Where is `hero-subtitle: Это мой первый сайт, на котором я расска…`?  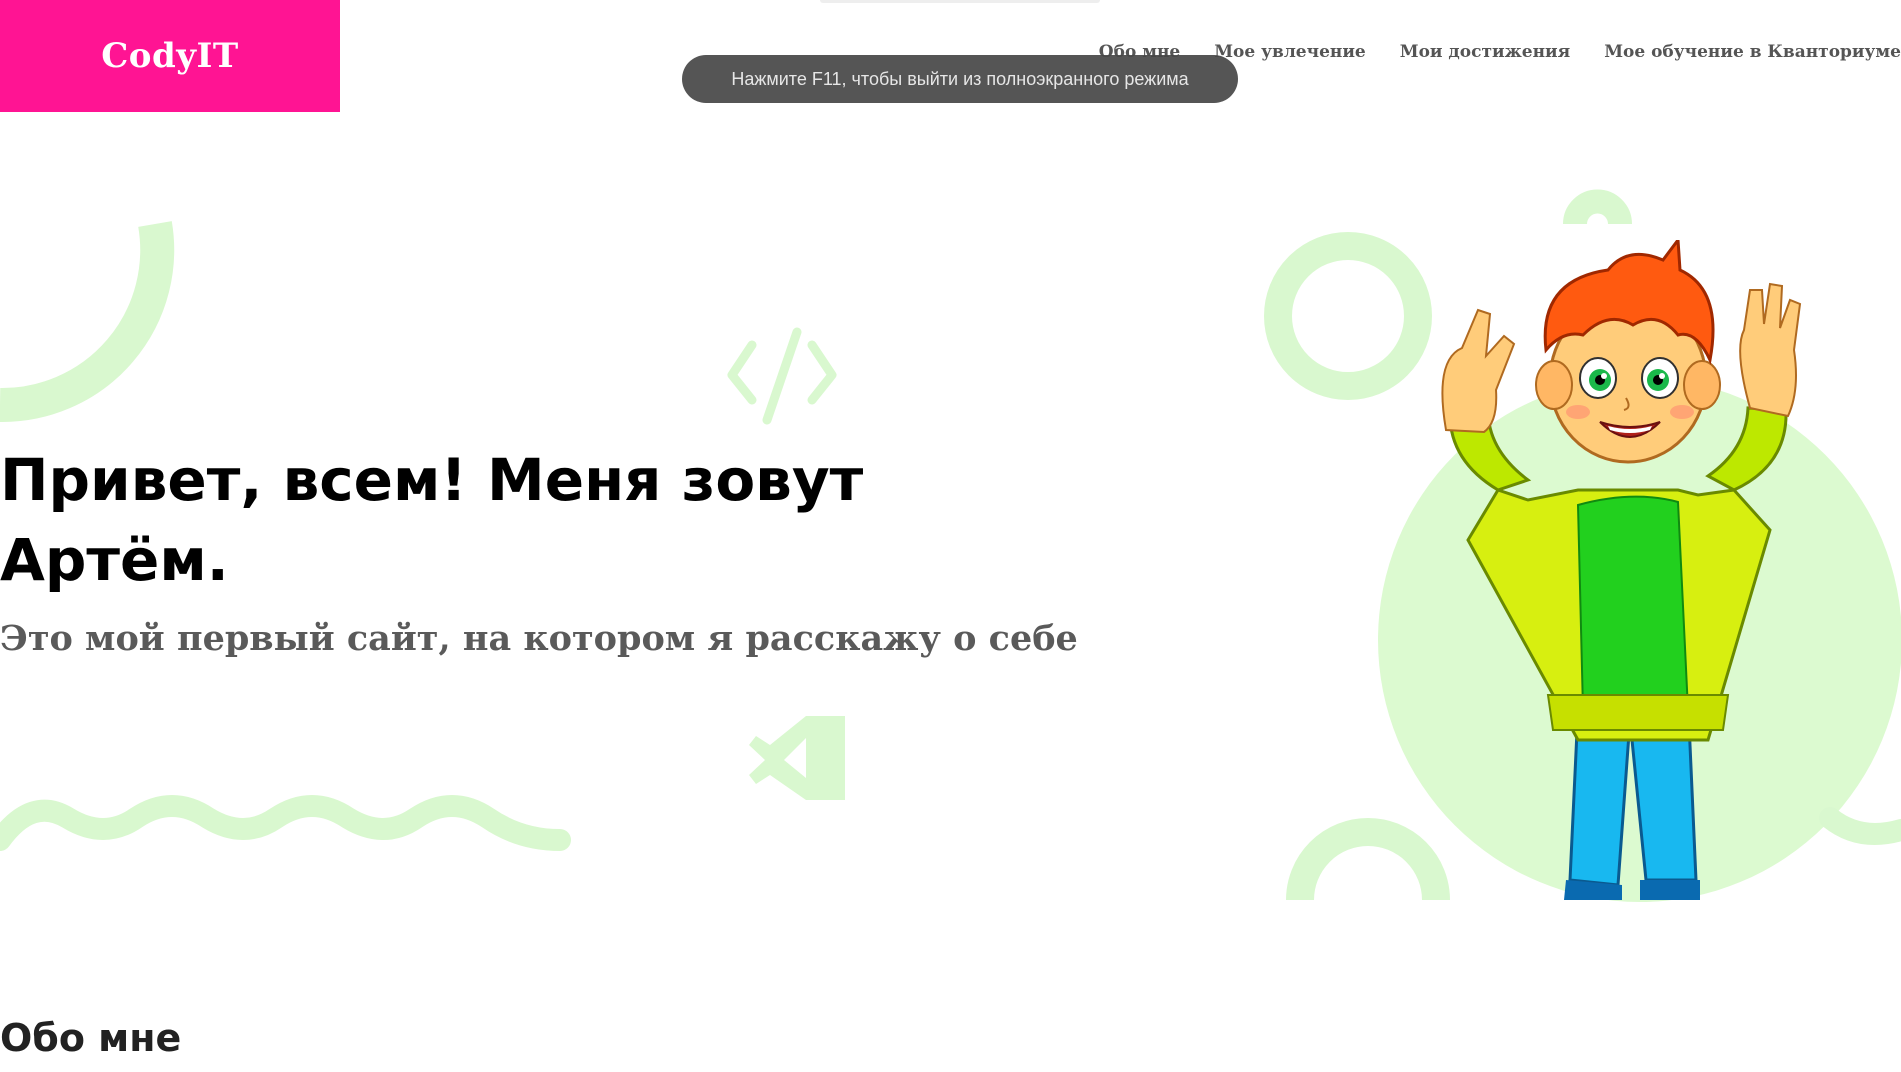
hero-subtitle: Это мой первый сайт, на котором я расска… is located at coordinates (539, 638).